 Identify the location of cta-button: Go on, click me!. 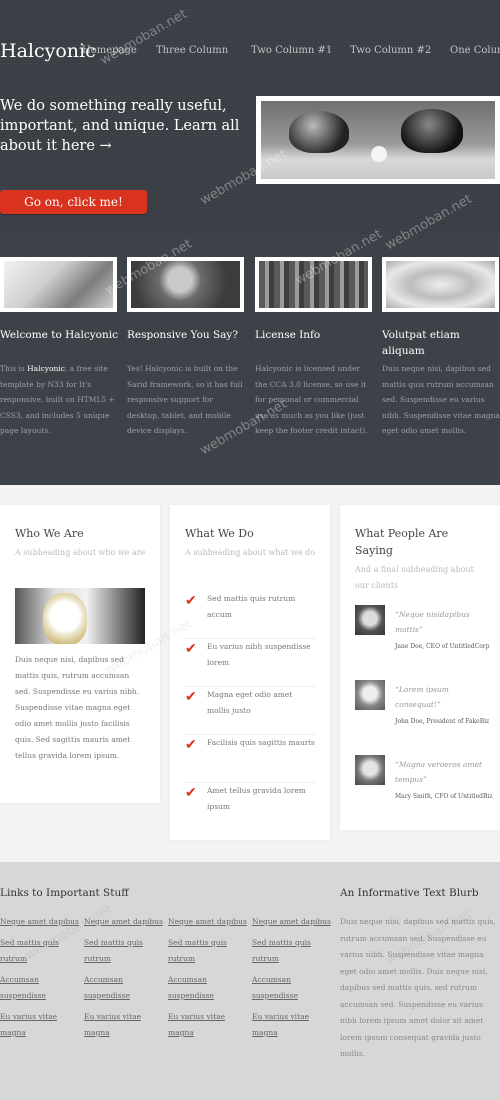
(73, 202).